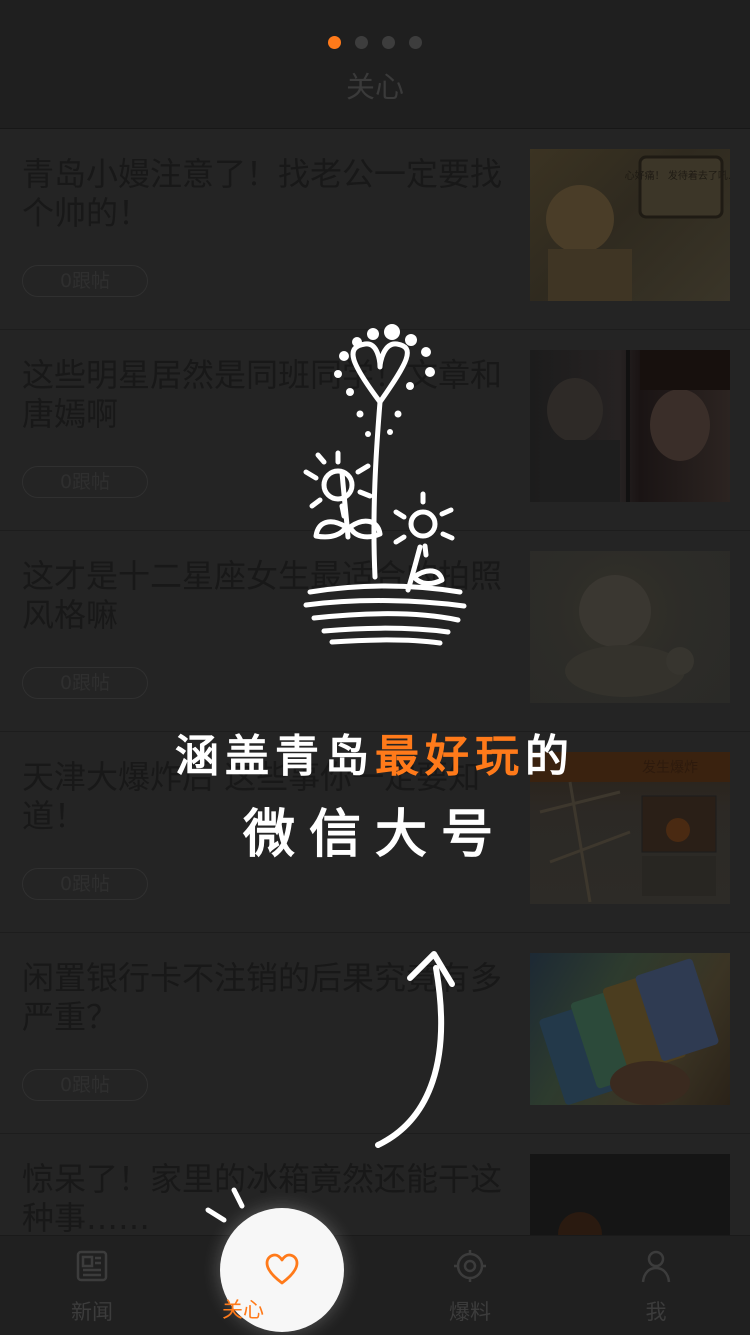  I want to click on tab-news: 新闻, so click(92, 1285).